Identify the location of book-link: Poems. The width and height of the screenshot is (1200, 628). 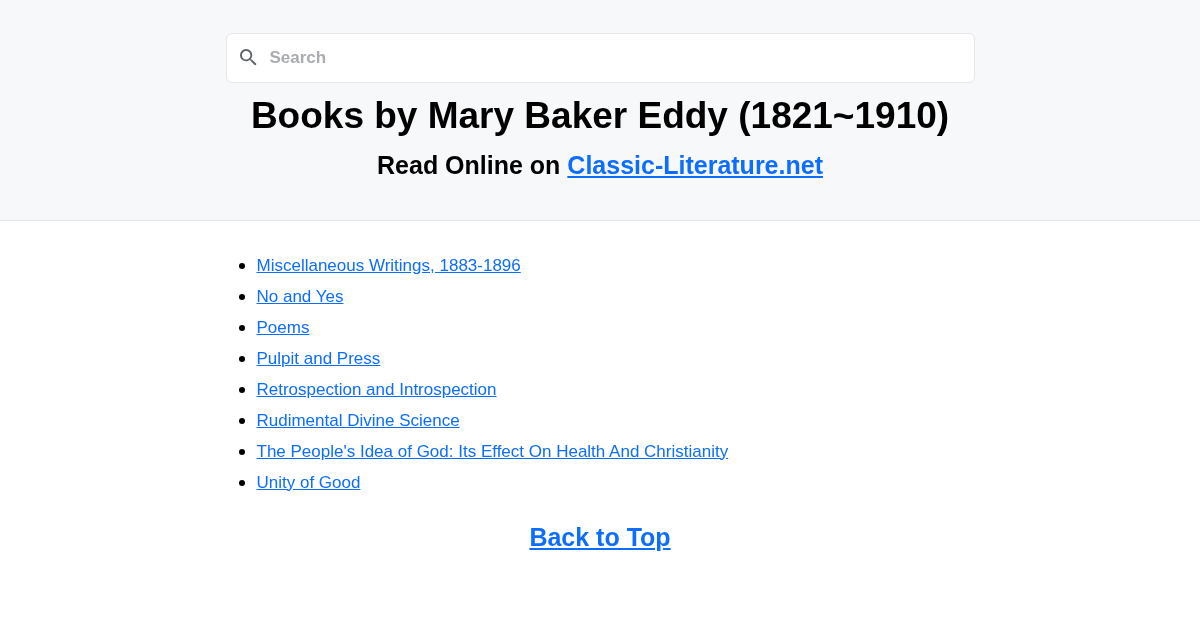
(283, 327).